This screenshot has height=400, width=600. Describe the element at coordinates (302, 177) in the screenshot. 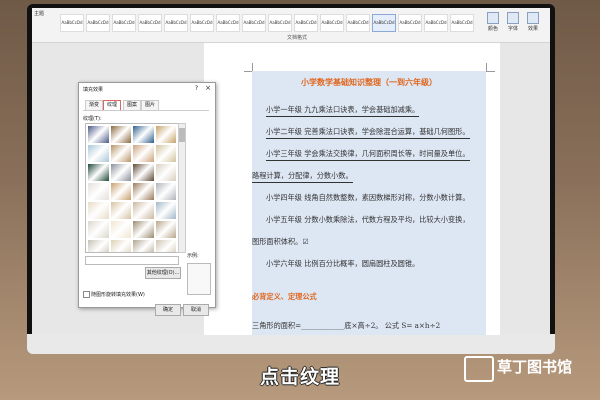

I see `doc-line: 路程计算，分配律，分数小数。` at that location.